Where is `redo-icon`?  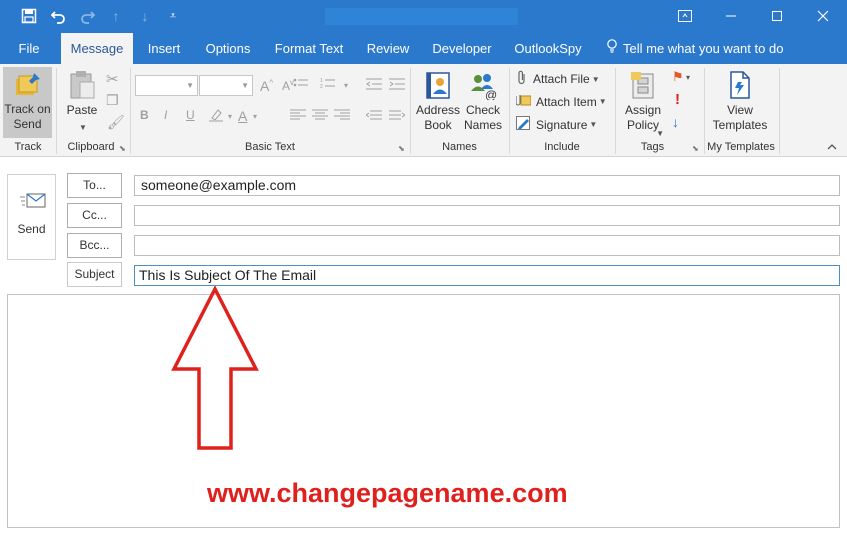
redo-icon is located at coordinates (88, 16).